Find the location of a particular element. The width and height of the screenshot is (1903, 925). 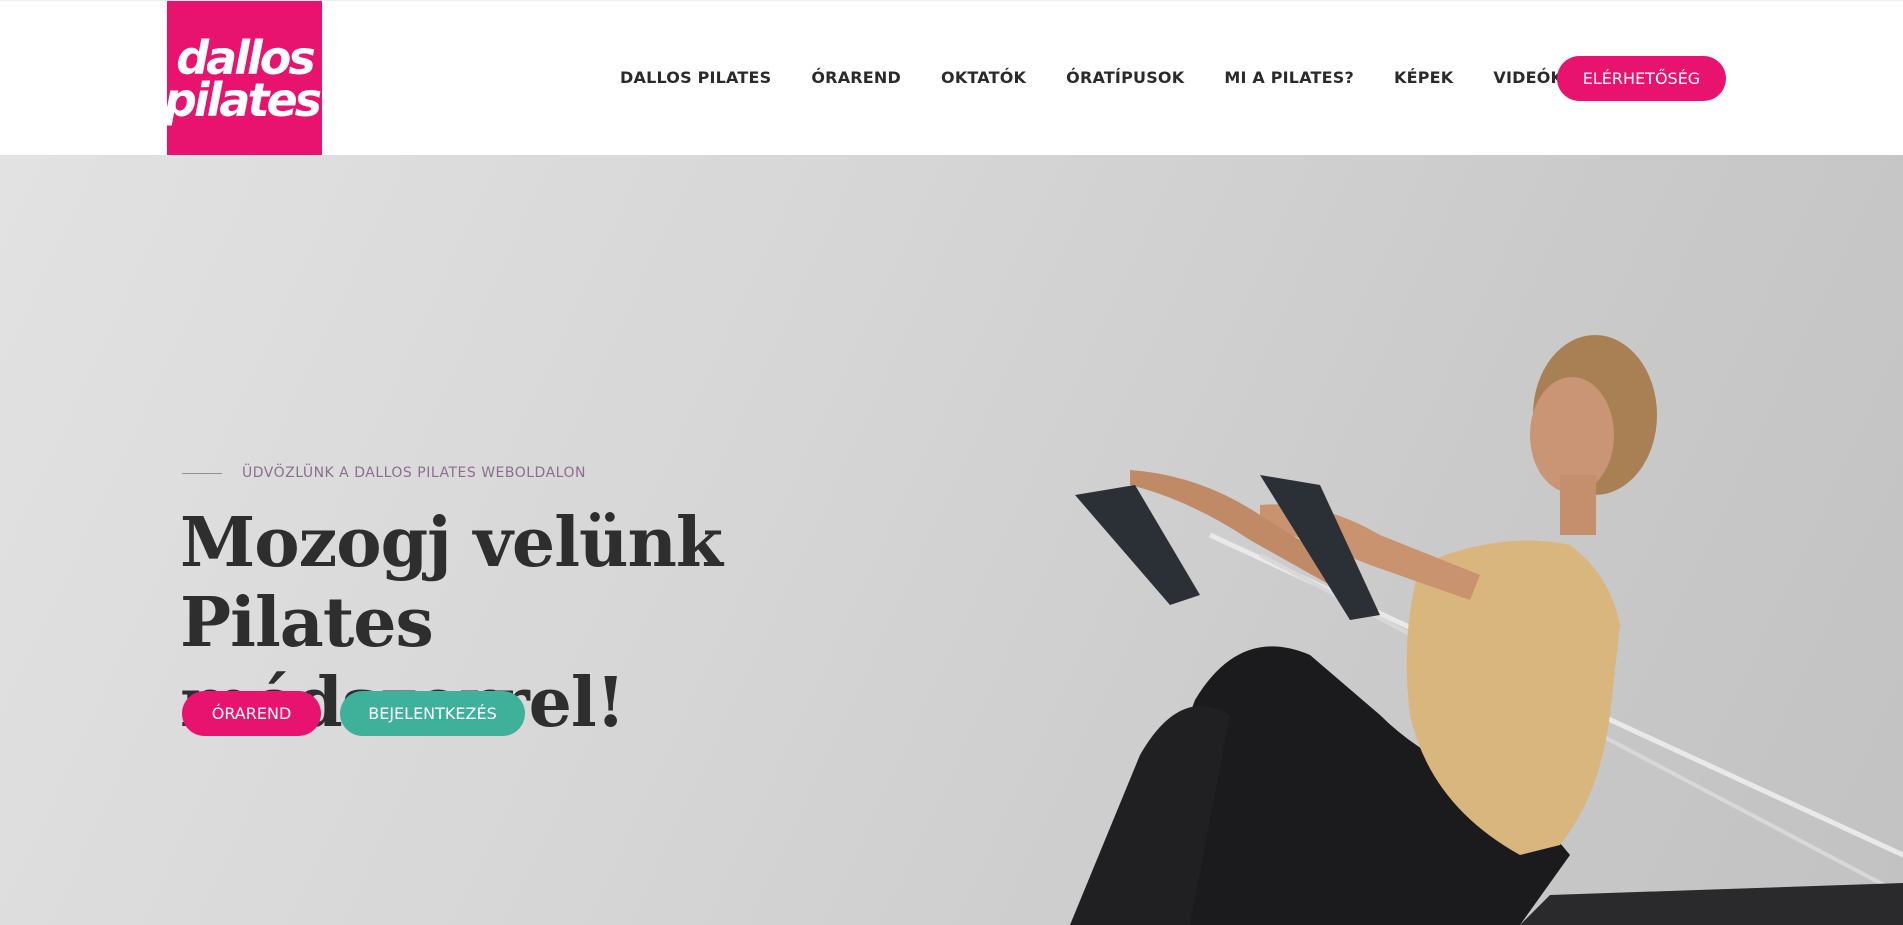

eyebrow-divider is located at coordinates (202, 473).